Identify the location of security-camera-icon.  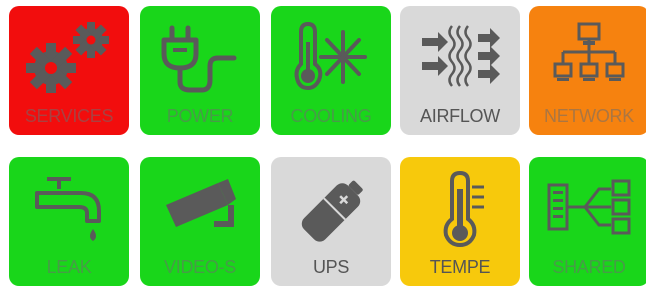
(200, 208).